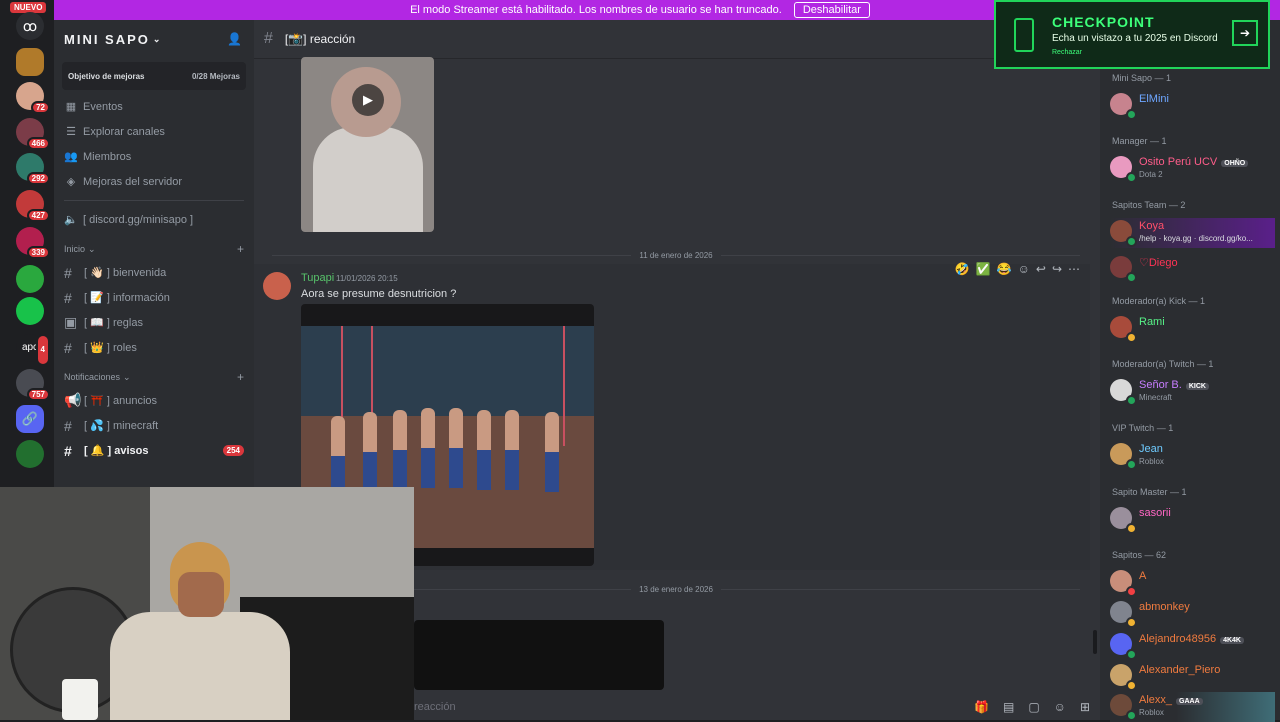 Image resolution: width=1280 pixels, height=722 pixels. I want to click on avatar, so click(277, 286).